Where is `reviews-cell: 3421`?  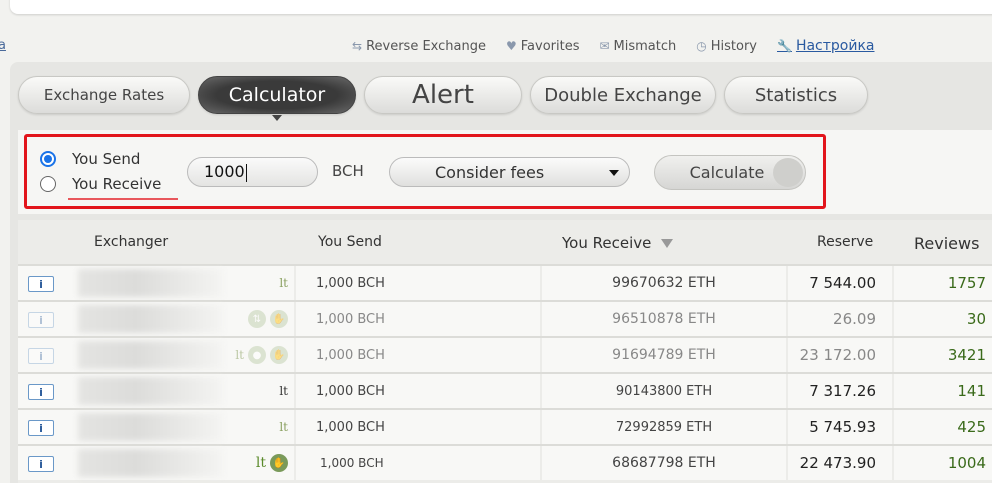
reviews-cell: 3421 is located at coordinates (943, 355).